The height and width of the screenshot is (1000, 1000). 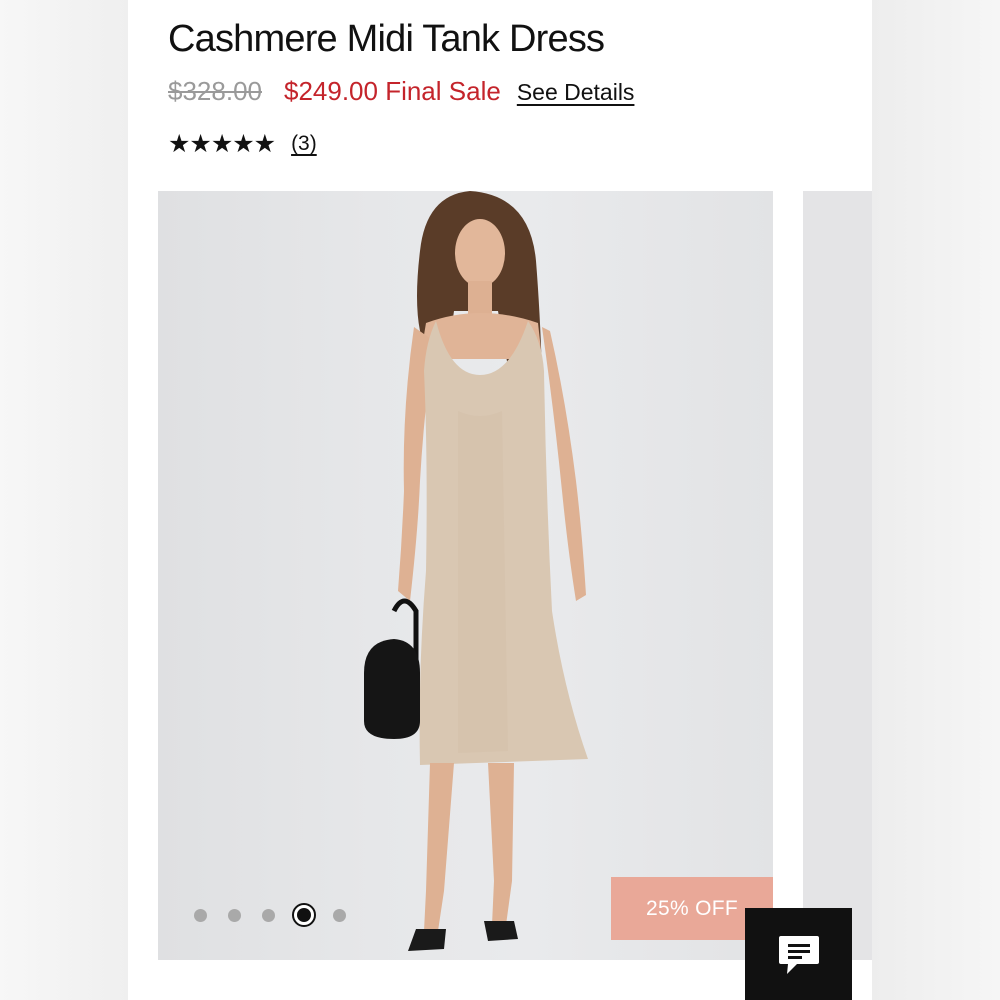 I want to click on chat-button, so click(x=798, y=954).